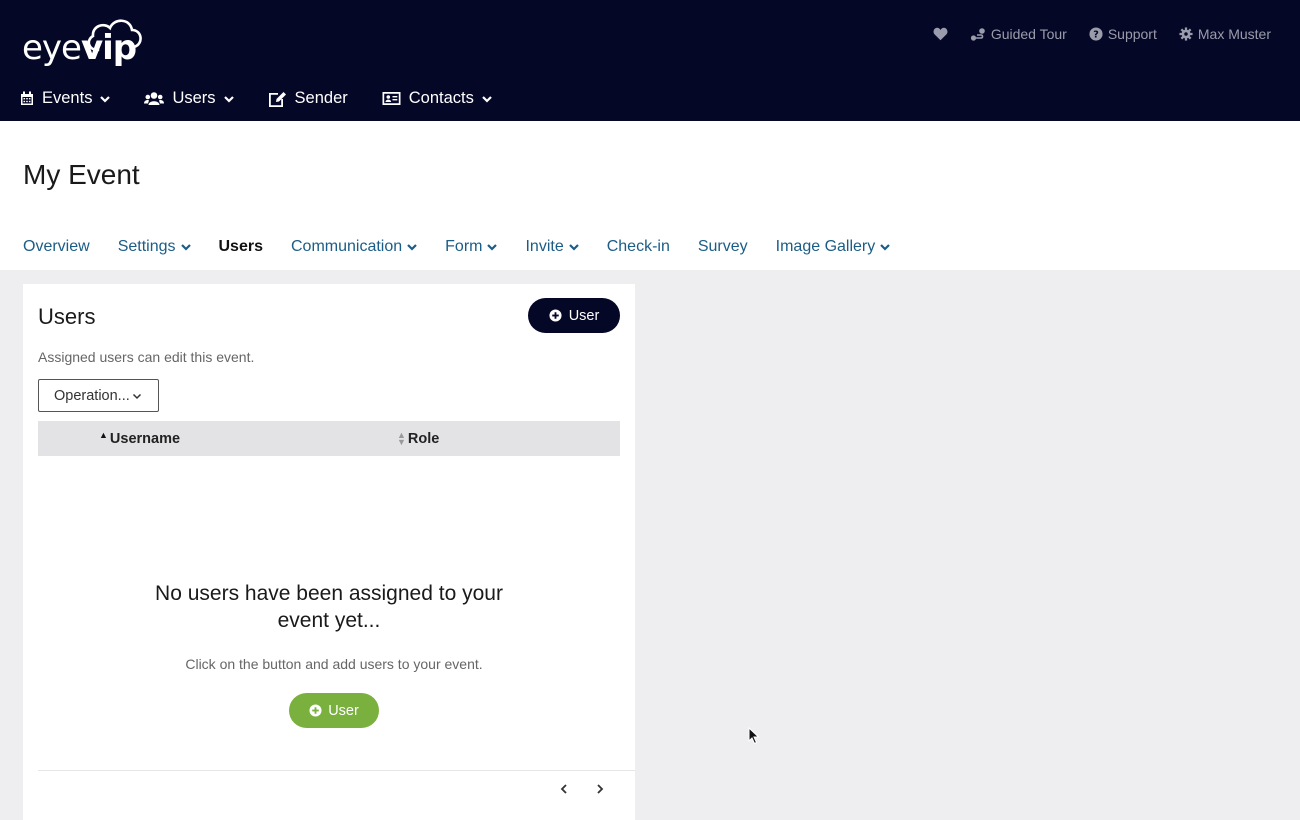 The height and width of the screenshot is (820, 1300). What do you see at coordinates (977, 34) in the screenshot?
I see `route-icon` at bounding box center [977, 34].